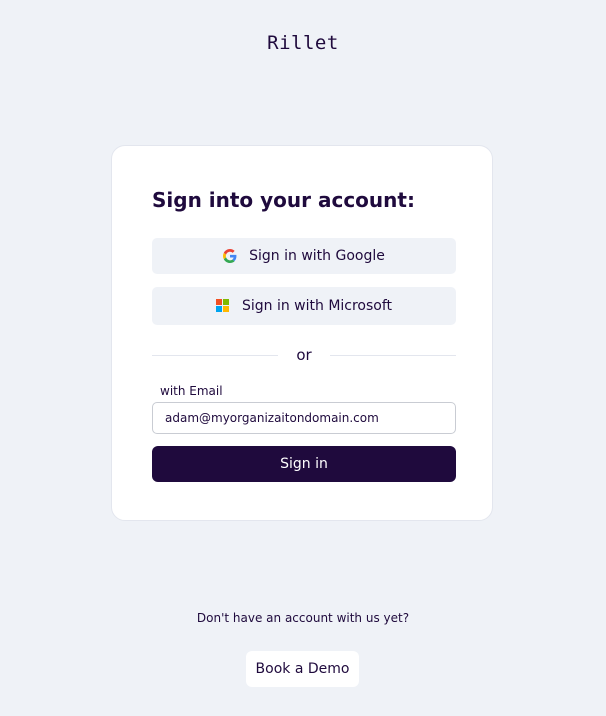  Describe the element at coordinates (304, 418) in the screenshot. I see `email-input` at that location.